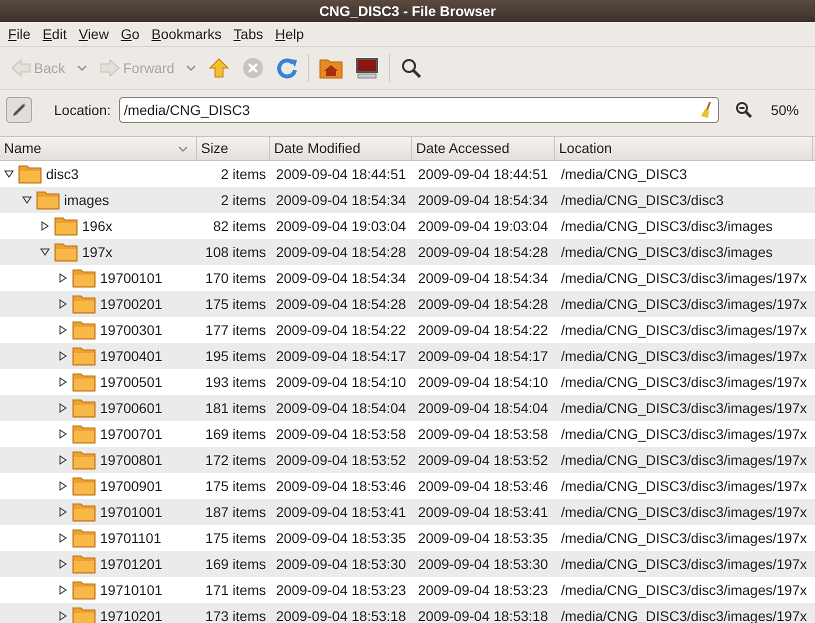 This screenshot has height=623, width=815. I want to click on file-name: 19710101, so click(131, 590).